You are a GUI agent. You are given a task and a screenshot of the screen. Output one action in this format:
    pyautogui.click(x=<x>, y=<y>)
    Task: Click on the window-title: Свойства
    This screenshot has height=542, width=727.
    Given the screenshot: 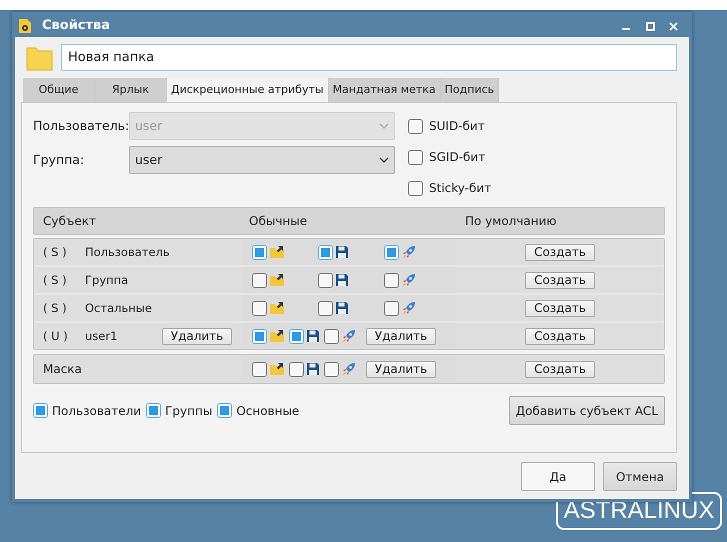 What is the action you would take?
    pyautogui.click(x=76, y=26)
    